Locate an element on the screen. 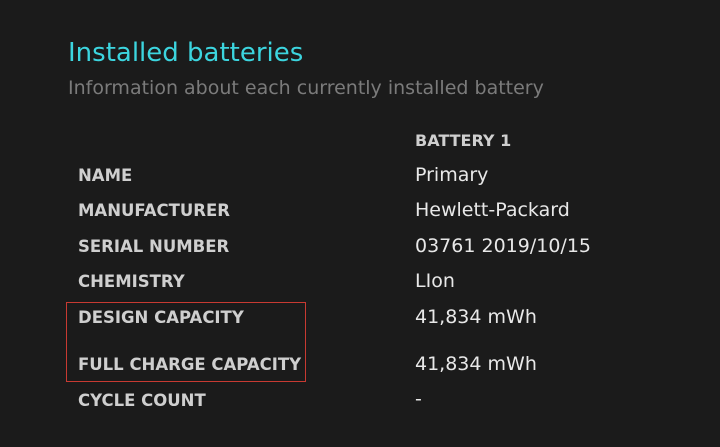 This screenshot has height=447, width=720. row-value-design-capacity: 41,834 mWh is located at coordinates (476, 317).